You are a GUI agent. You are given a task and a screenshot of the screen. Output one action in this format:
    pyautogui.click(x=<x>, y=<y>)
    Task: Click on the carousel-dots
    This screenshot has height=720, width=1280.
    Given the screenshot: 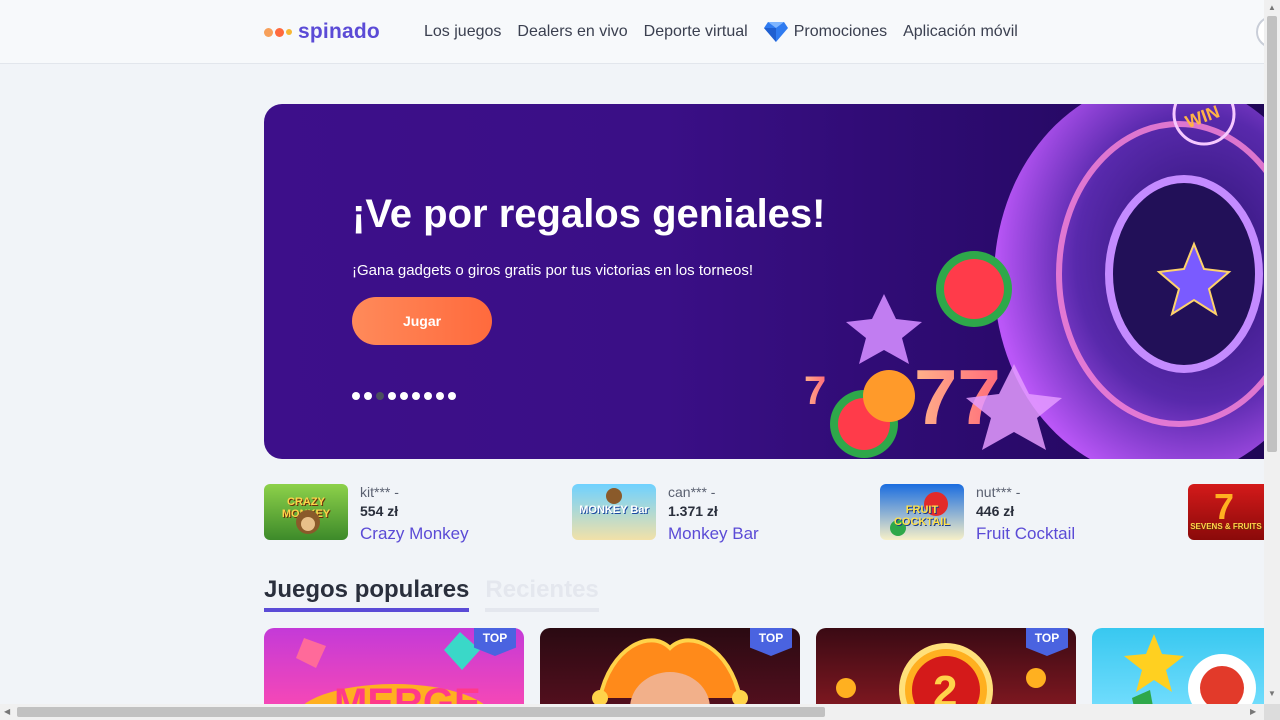 What is the action you would take?
    pyautogui.click(x=404, y=396)
    